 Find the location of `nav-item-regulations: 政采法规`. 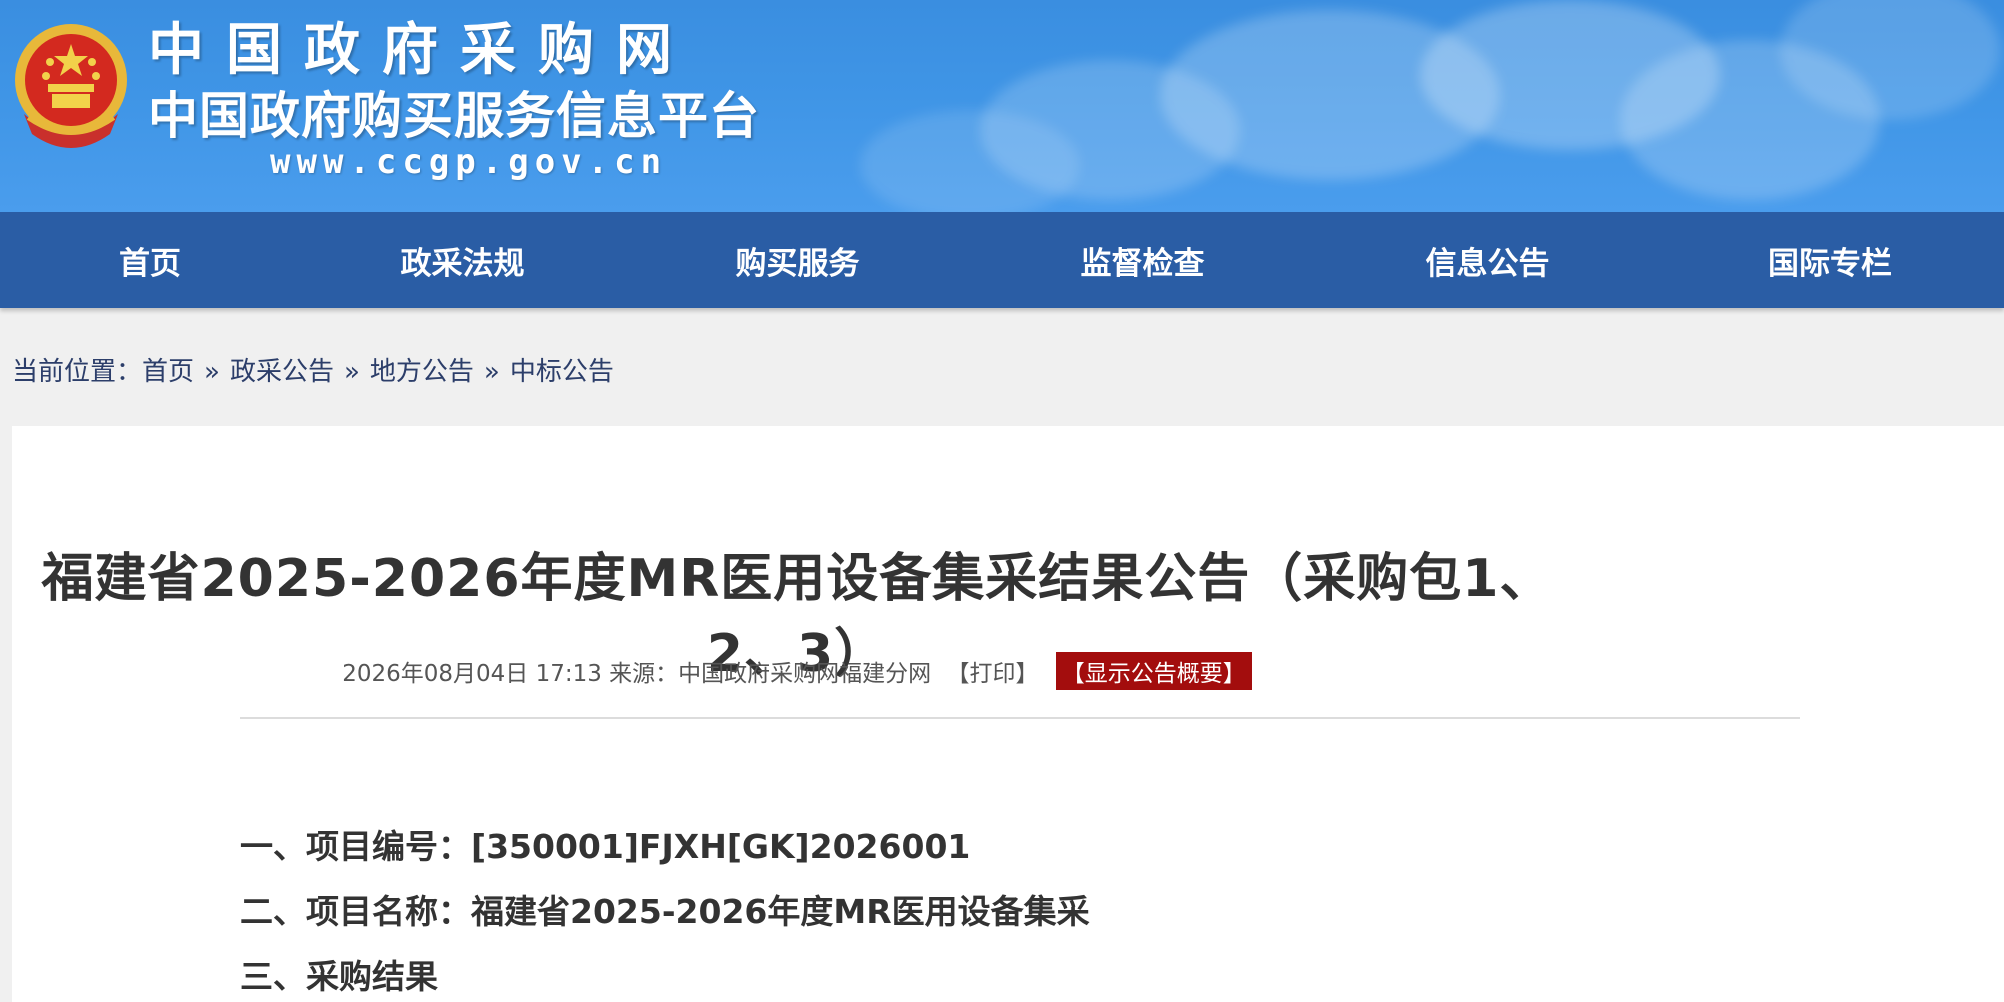

nav-item-regulations: 政采法规 is located at coordinates (462, 260).